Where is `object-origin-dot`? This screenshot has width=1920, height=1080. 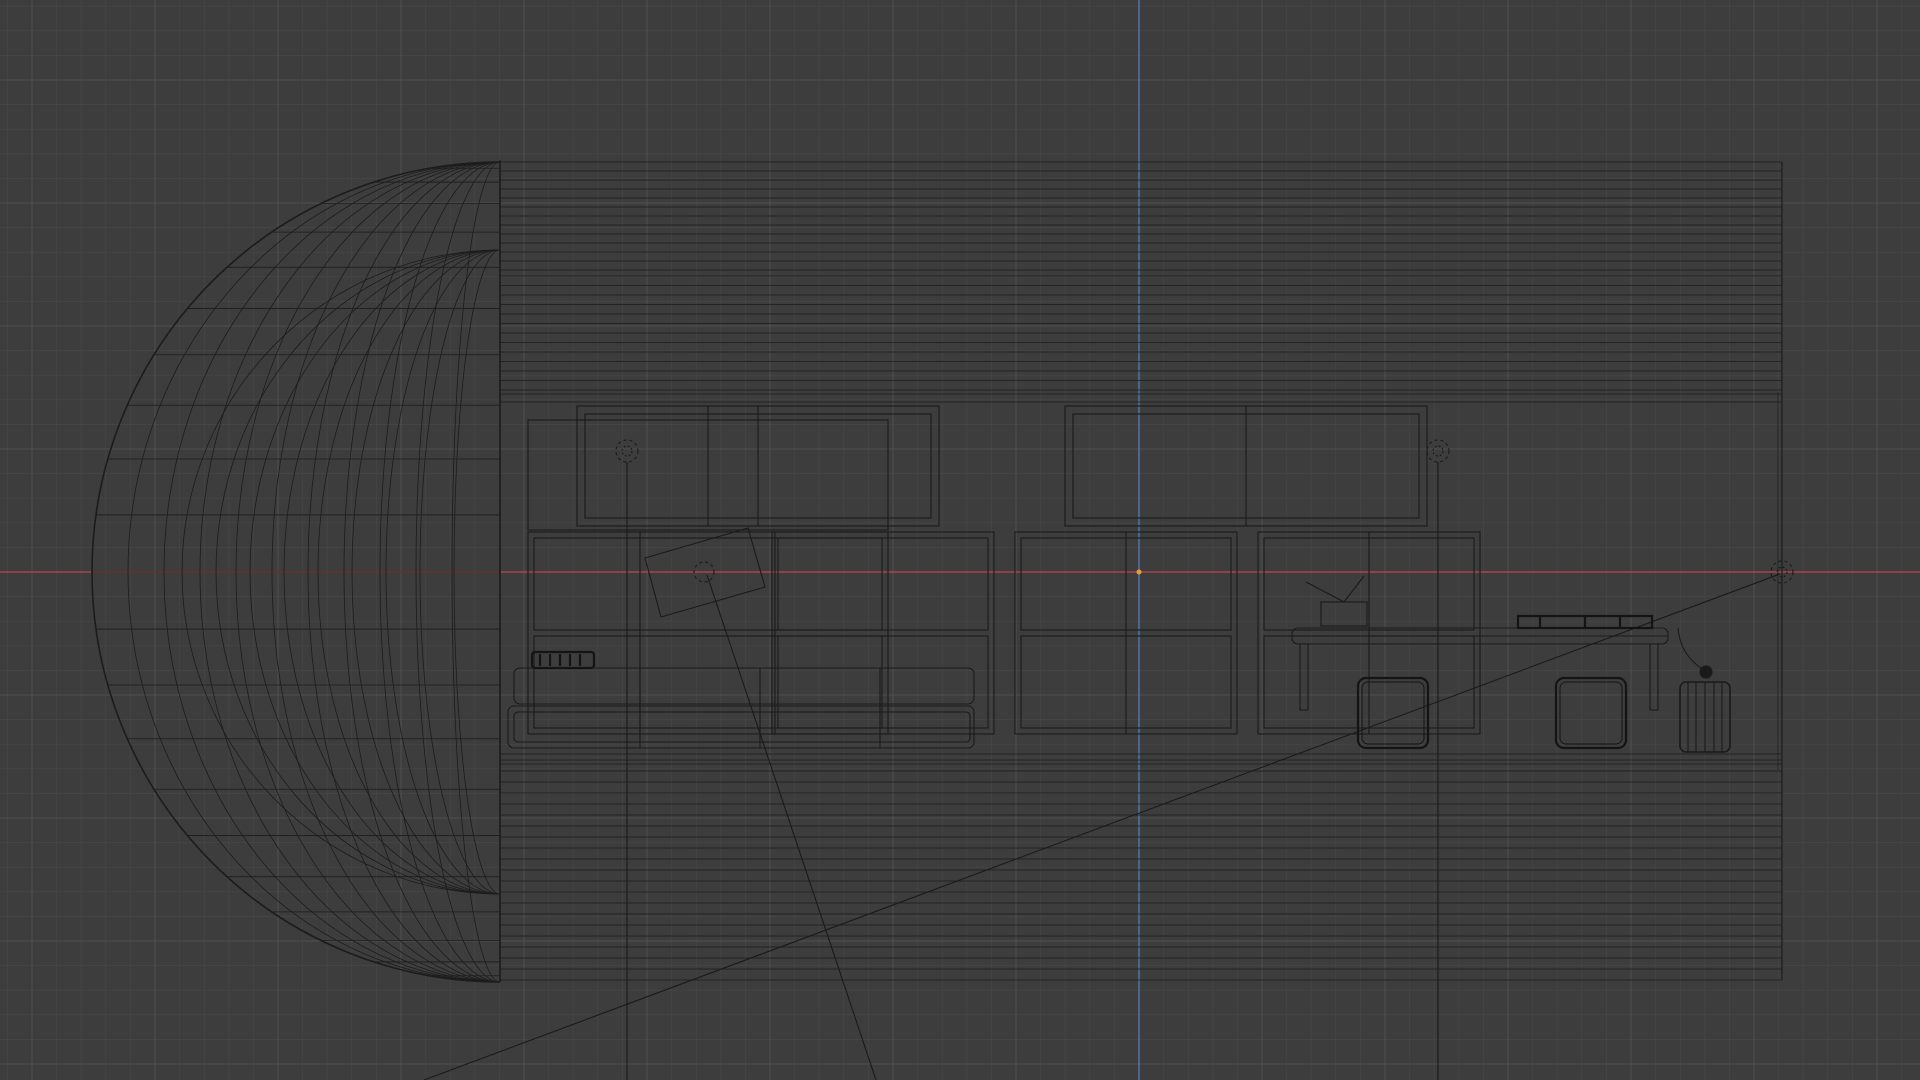 object-origin-dot is located at coordinates (1139, 572).